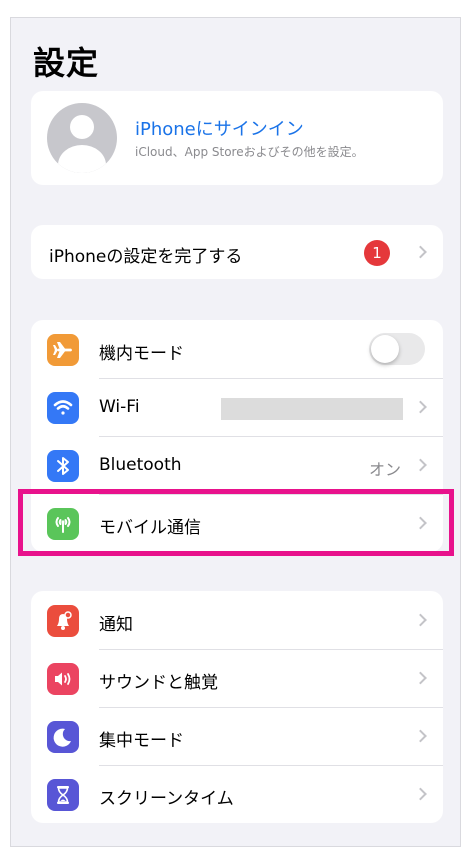 Image resolution: width=476 pixels, height=857 pixels. What do you see at coordinates (63, 524) in the screenshot?
I see `antenna-icon` at bounding box center [63, 524].